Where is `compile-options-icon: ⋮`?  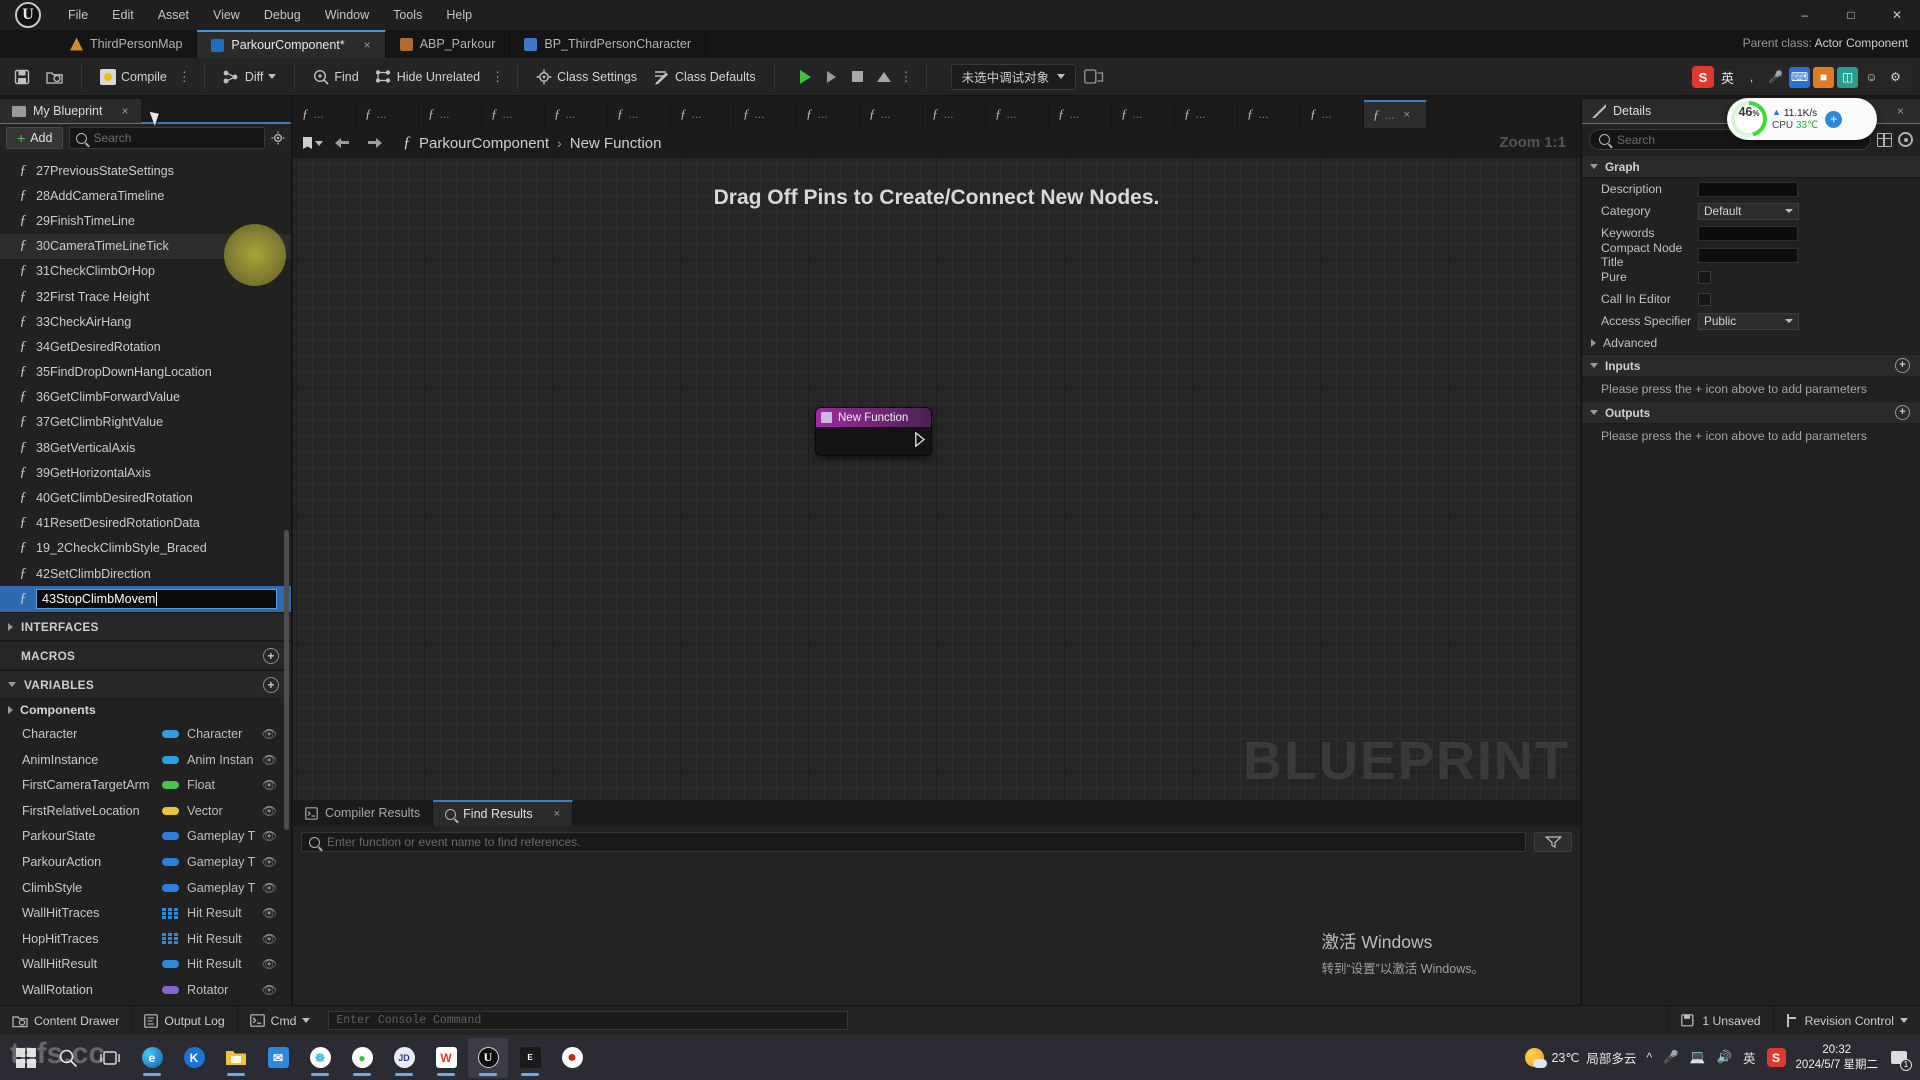 compile-options-icon: ⋮ is located at coordinates (184, 77).